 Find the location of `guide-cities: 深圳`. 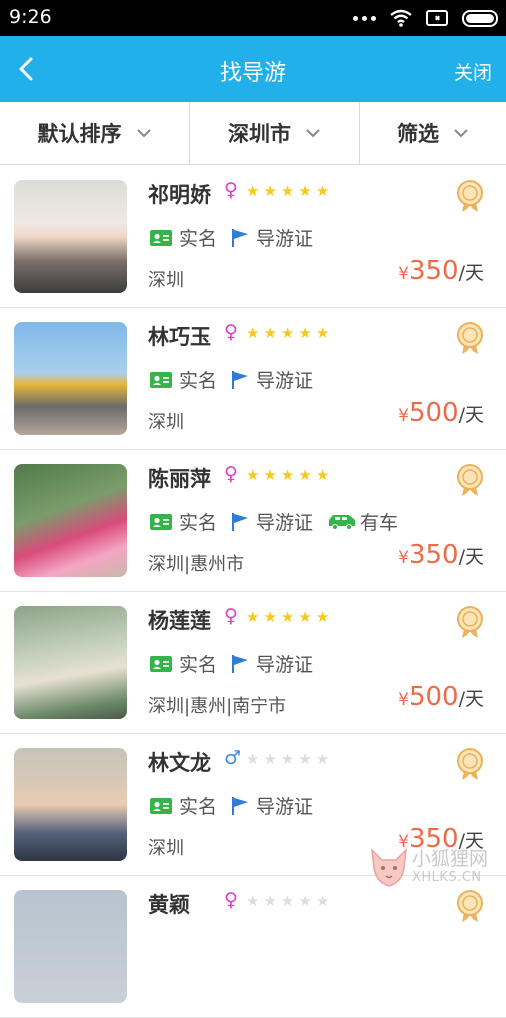

guide-cities: 深圳 is located at coordinates (166, 279).